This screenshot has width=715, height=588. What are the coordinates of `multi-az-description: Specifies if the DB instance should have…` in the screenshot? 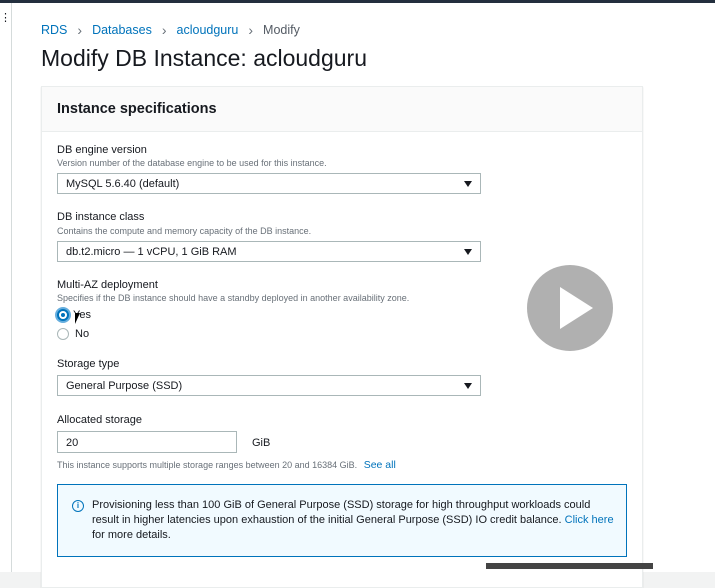 It's located at (233, 298).